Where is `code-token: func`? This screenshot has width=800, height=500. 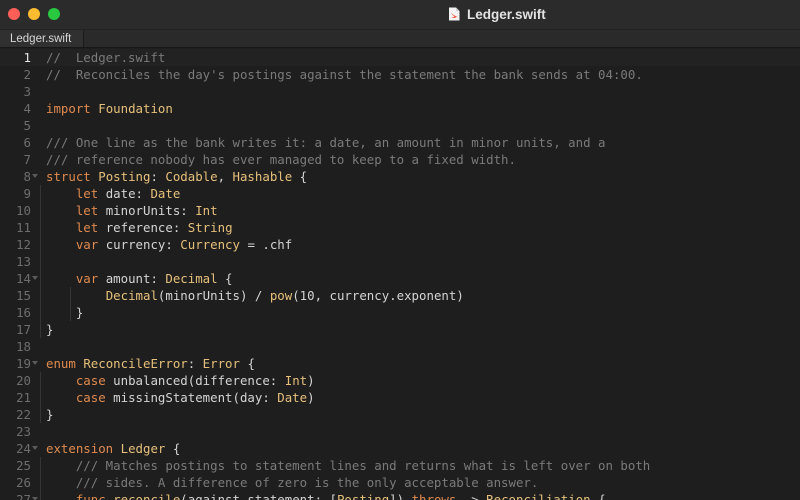
code-token: func is located at coordinates (90, 496).